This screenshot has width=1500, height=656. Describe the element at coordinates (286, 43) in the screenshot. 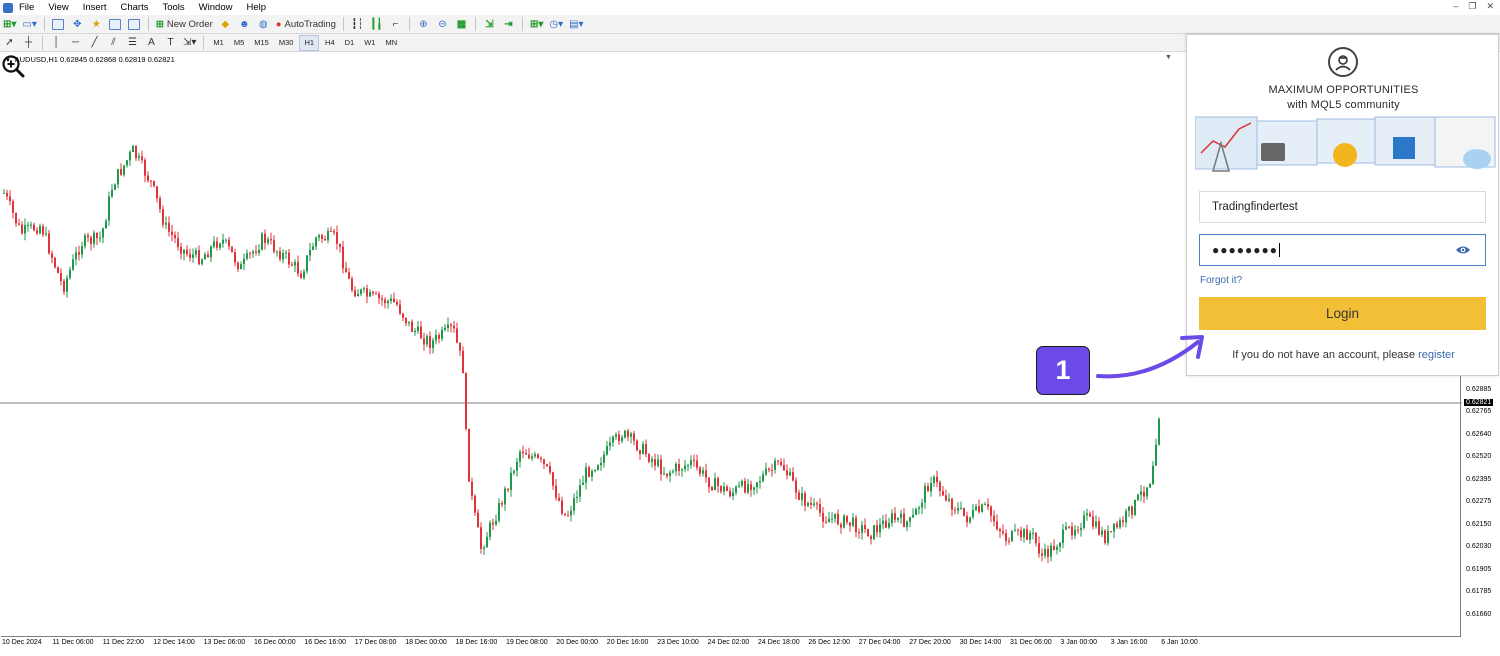

I see `timeframe-m30: M30` at that location.